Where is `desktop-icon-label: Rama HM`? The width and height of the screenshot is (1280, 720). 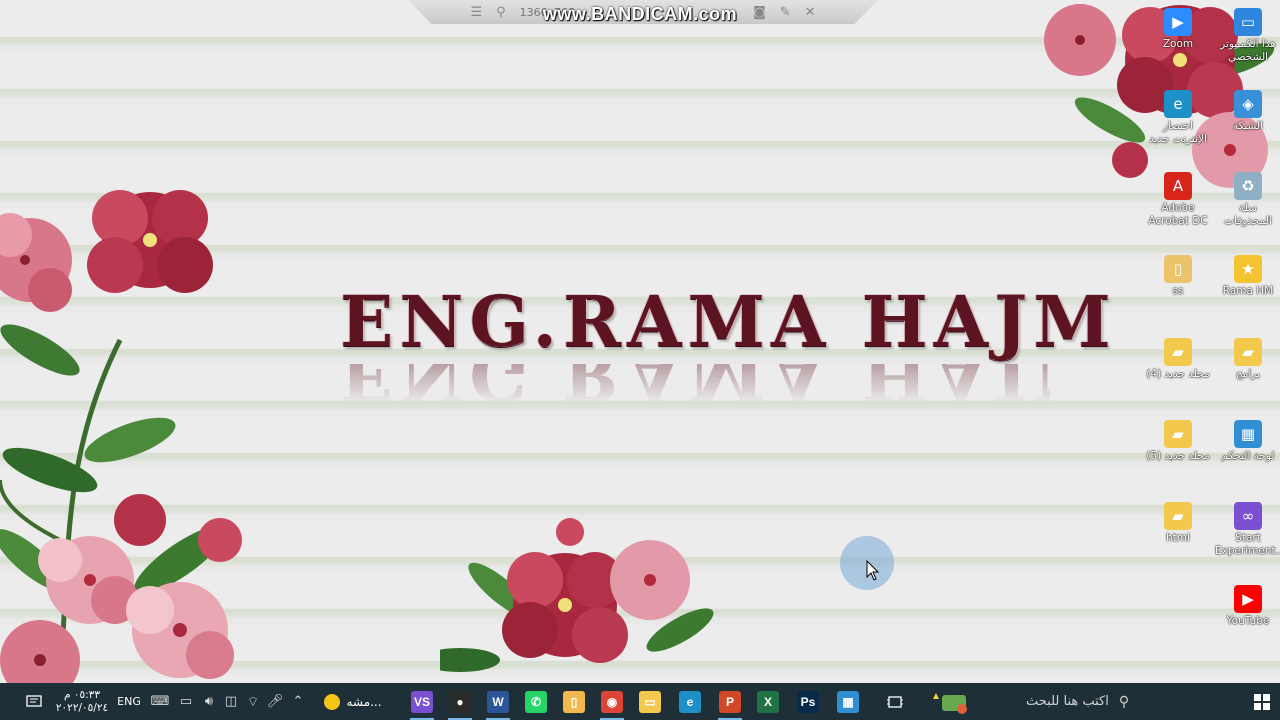 desktop-icon-label: Rama HM is located at coordinates (1248, 291).